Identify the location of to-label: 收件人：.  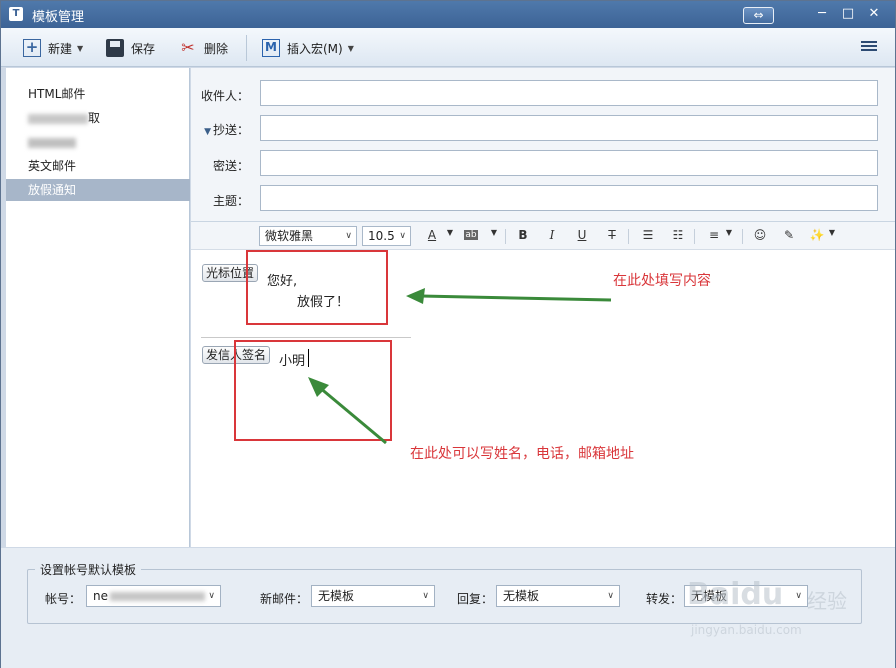
(224, 96).